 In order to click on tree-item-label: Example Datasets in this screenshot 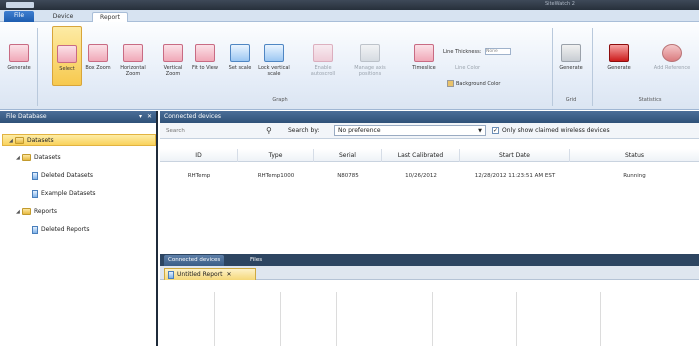, I will do `click(68, 193)`.